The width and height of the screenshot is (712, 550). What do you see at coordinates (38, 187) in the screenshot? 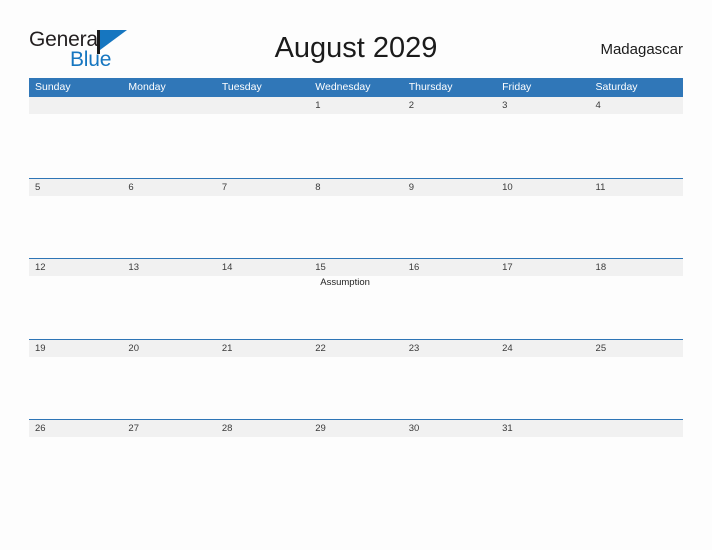
I see `day-number: 5` at bounding box center [38, 187].